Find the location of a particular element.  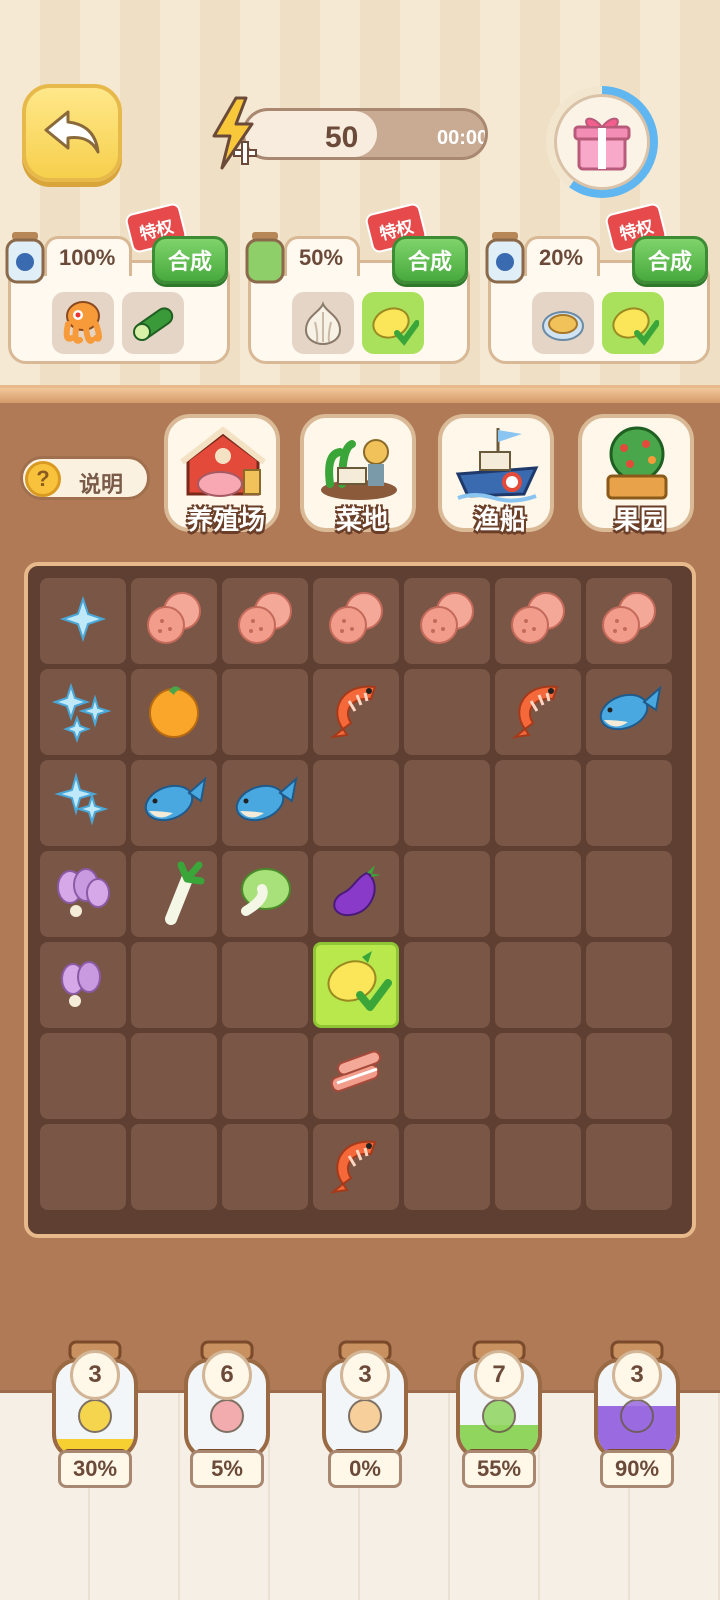

orange-icon is located at coordinates (174, 712).